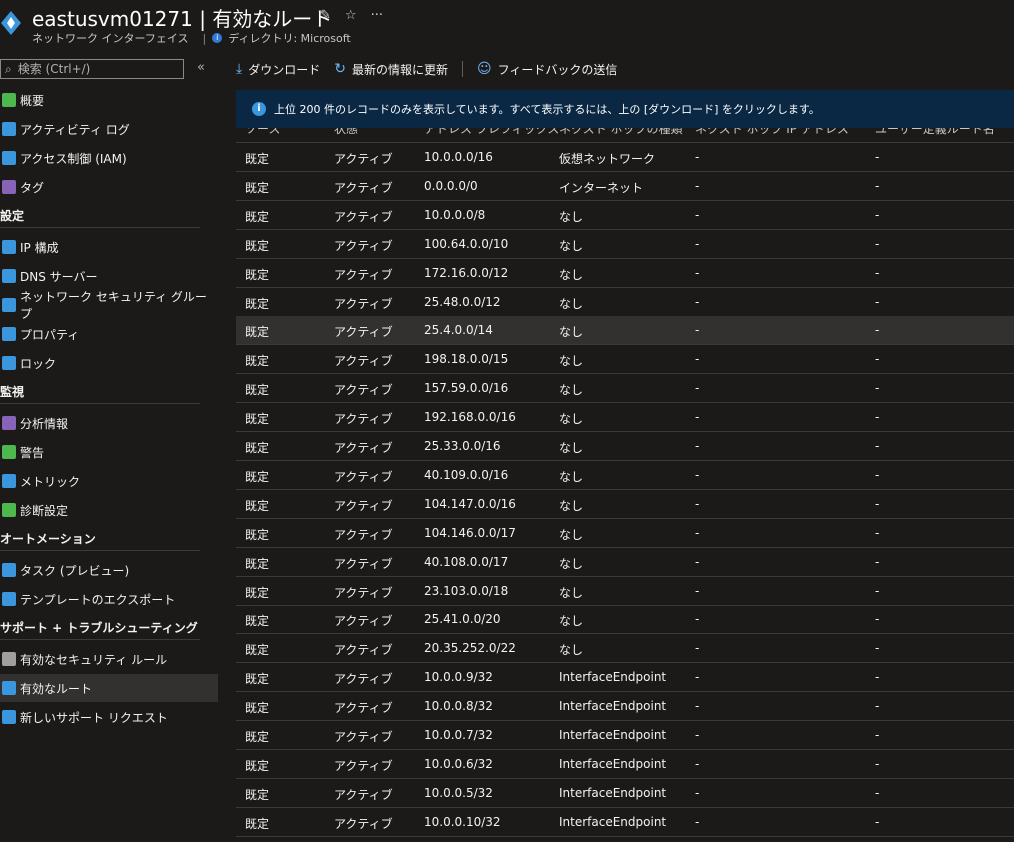 This screenshot has height=842, width=1014. What do you see at coordinates (625, 504) in the screenshot?
I see `table-row: 既定 アクティブ 104.147.0.0/16 なし - -` at bounding box center [625, 504].